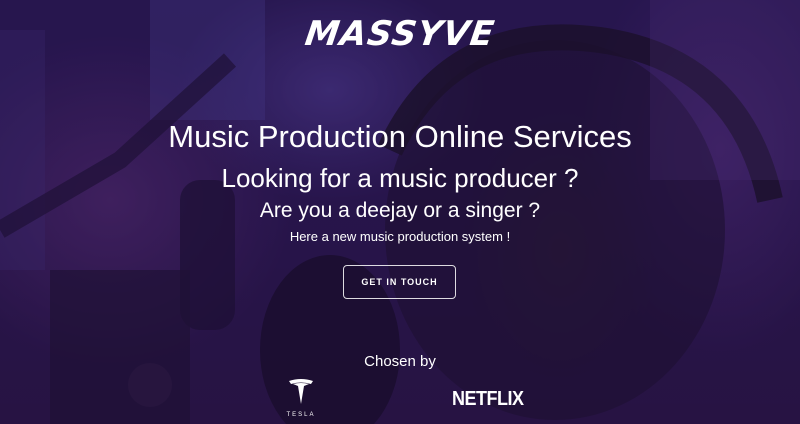 Image resolution: width=800 pixels, height=424 pixels. What do you see at coordinates (400, 236) in the screenshot?
I see `hero-tagline: Here a new music production system !` at bounding box center [400, 236].